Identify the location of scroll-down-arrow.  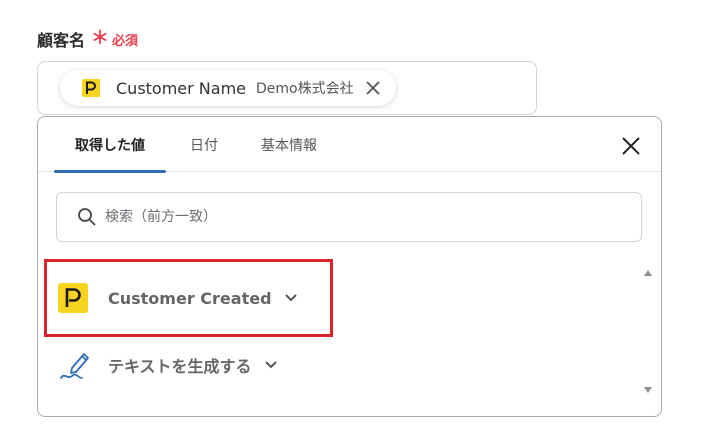
(648, 390).